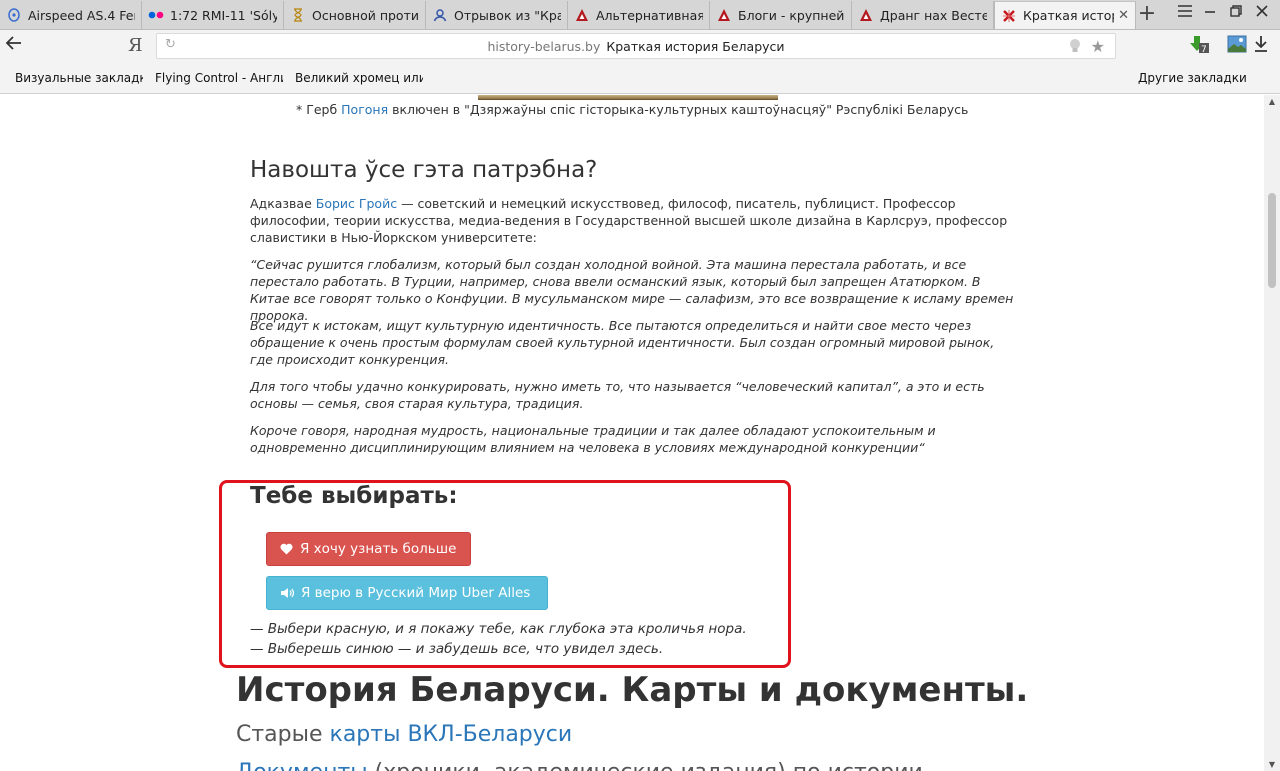 The height and width of the screenshot is (771, 1280). What do you see at coordinates (649, 15) in the screenshot?
I see `tab-title: Альтернативная Ис` at bounding box center [649, 15].